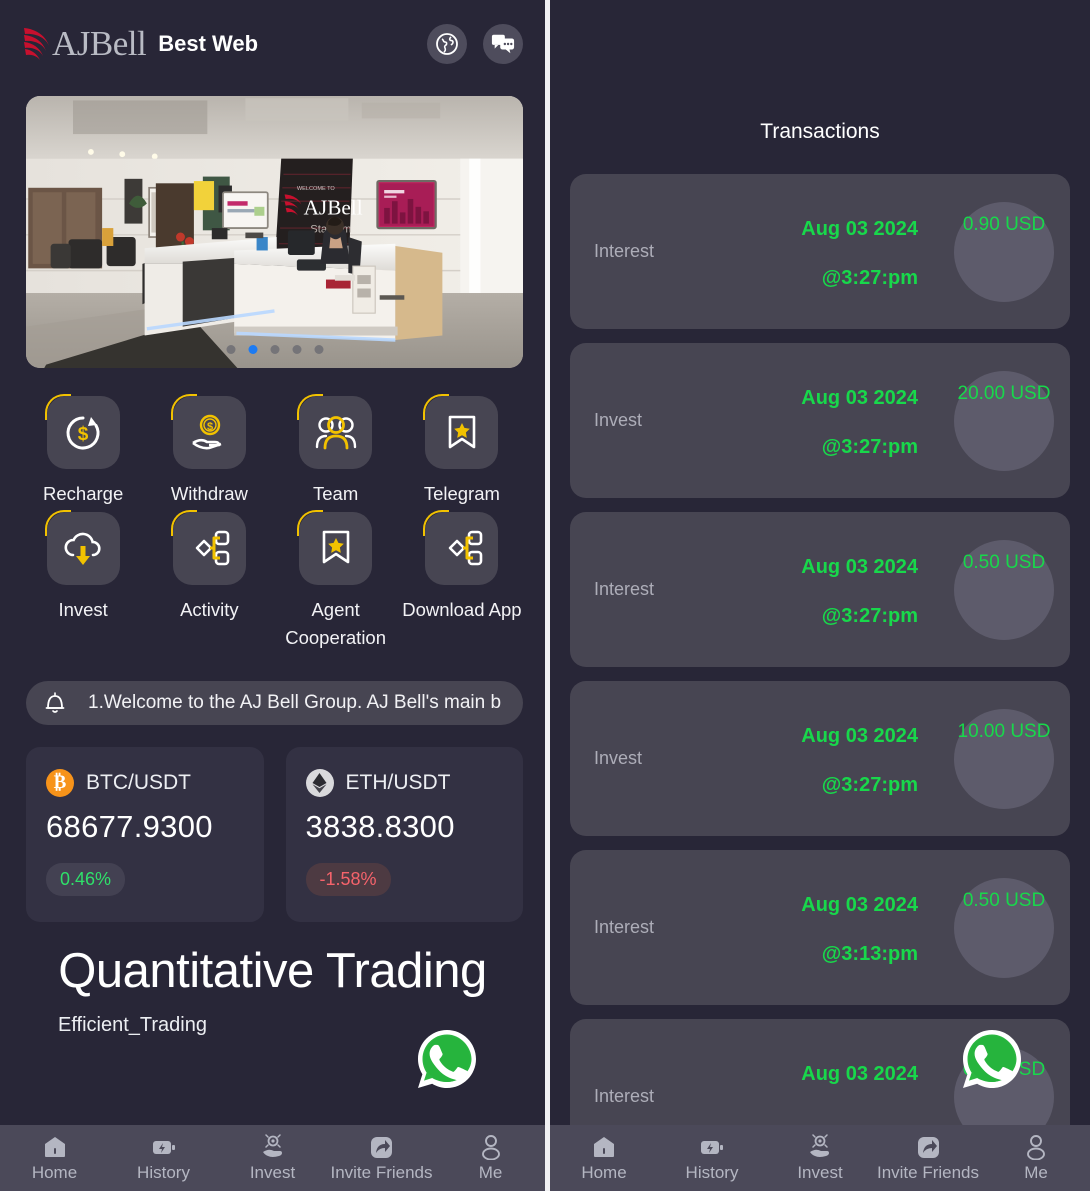  Describe the element at coordinates (208, 43) in the screenshot. I see `page-title: Best Web` at that location.